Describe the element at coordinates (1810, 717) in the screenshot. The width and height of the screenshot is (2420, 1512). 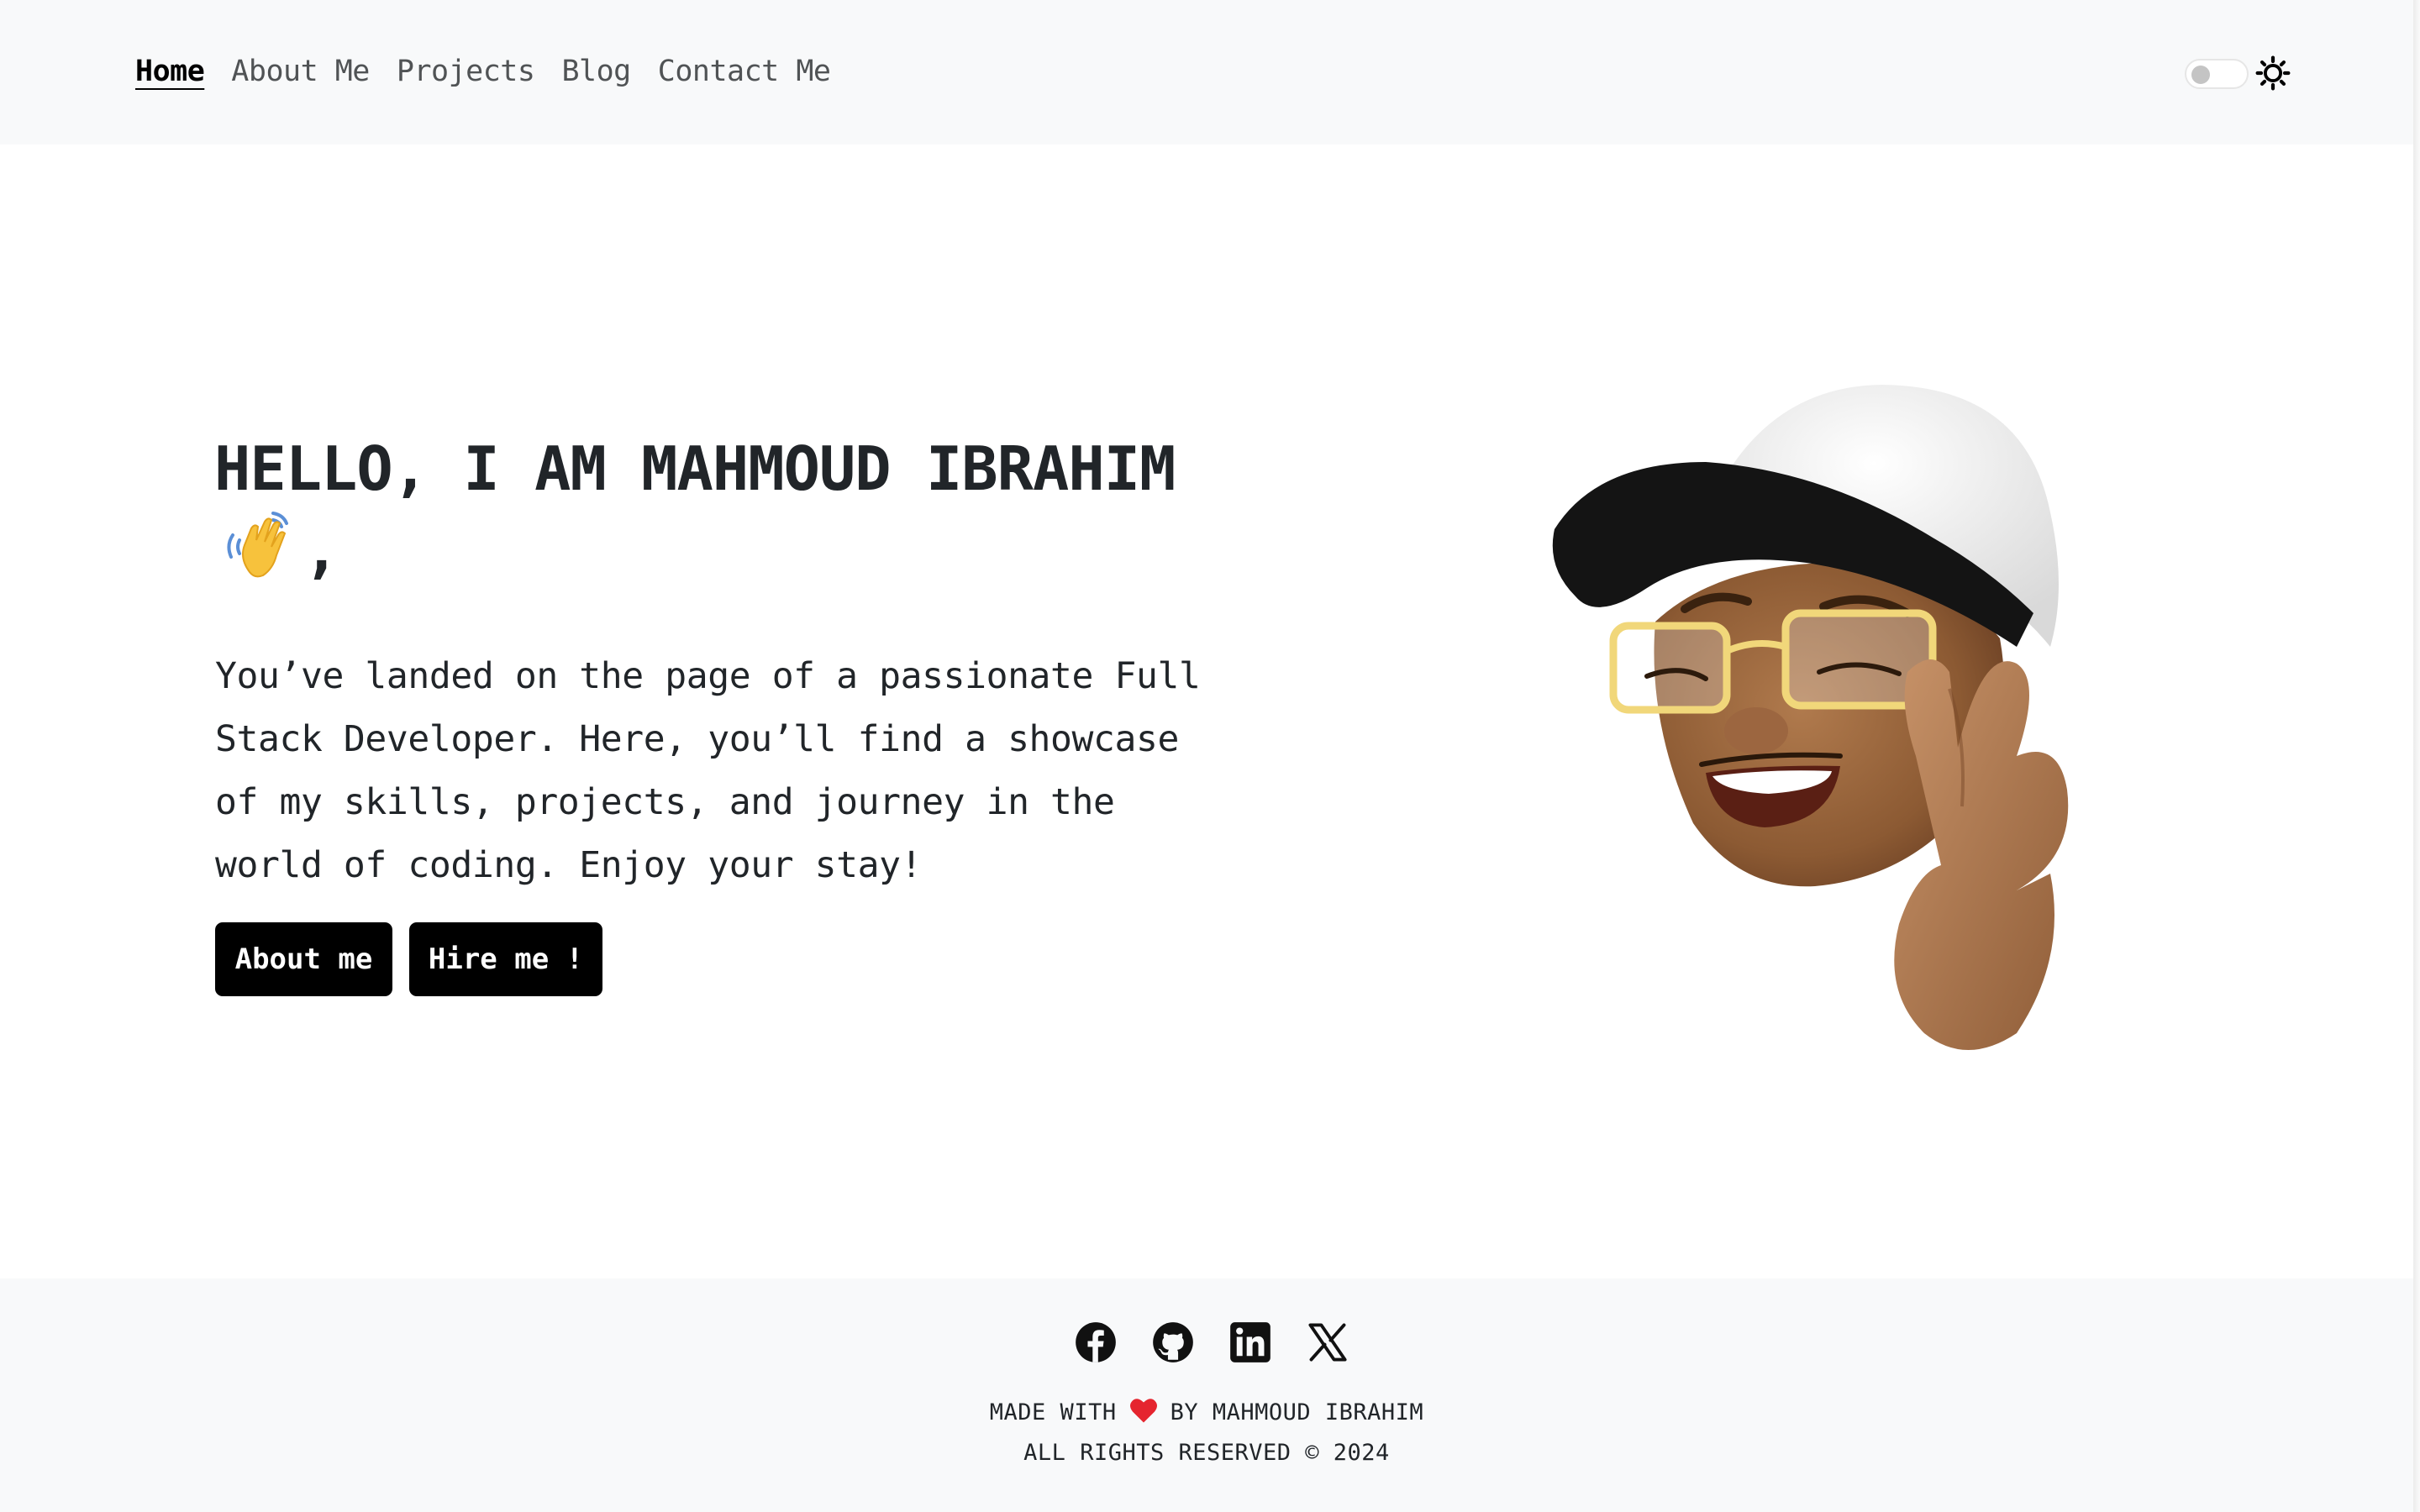
I see `memoji-avatar` at that location.